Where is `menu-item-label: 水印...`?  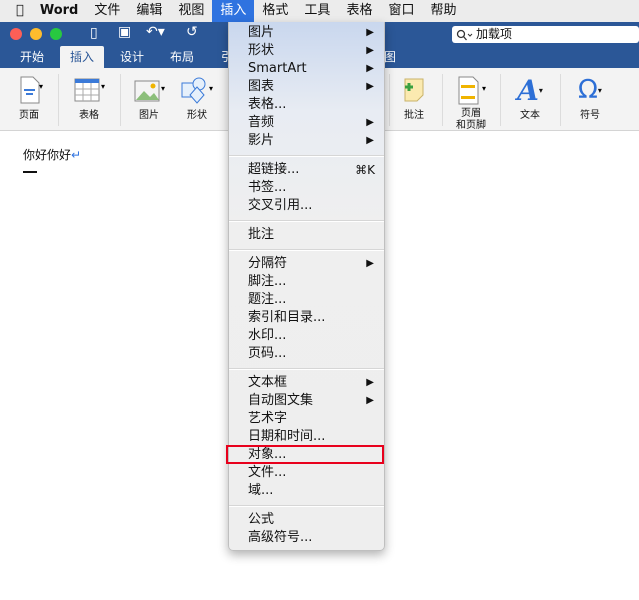
menu-item-label: 水印... is located at coordinates (267, 335).